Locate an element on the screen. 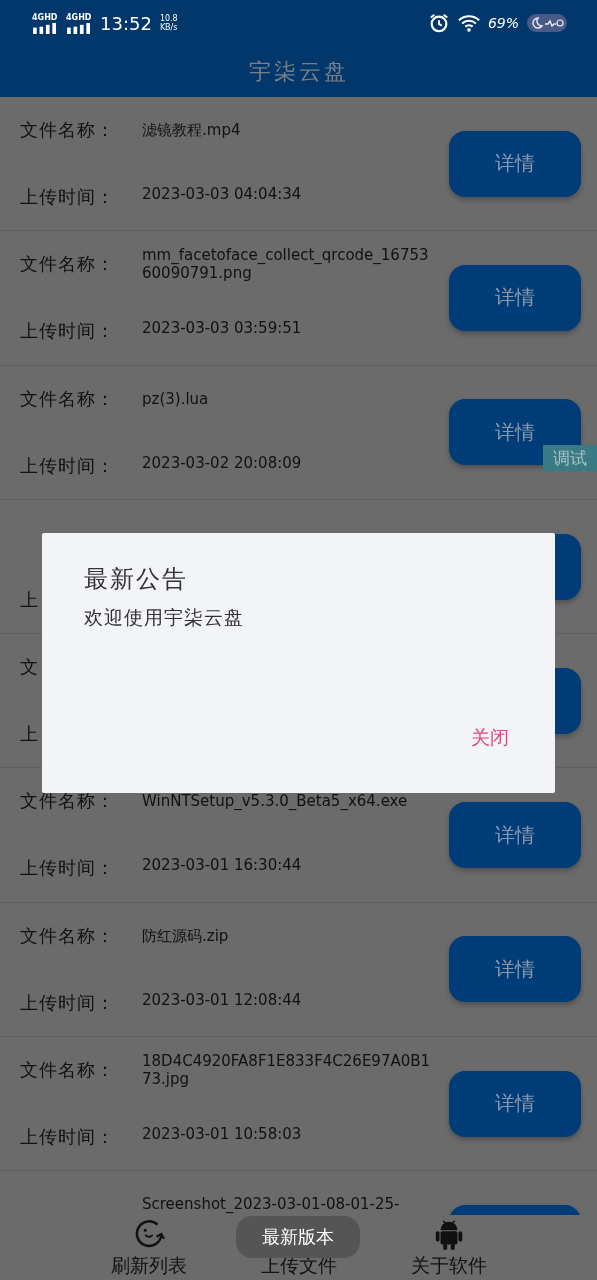 This screenshot has width=597, height=1280. upload-time: 2023-03-02 20:08:09 is located at coordinates (222, 462).